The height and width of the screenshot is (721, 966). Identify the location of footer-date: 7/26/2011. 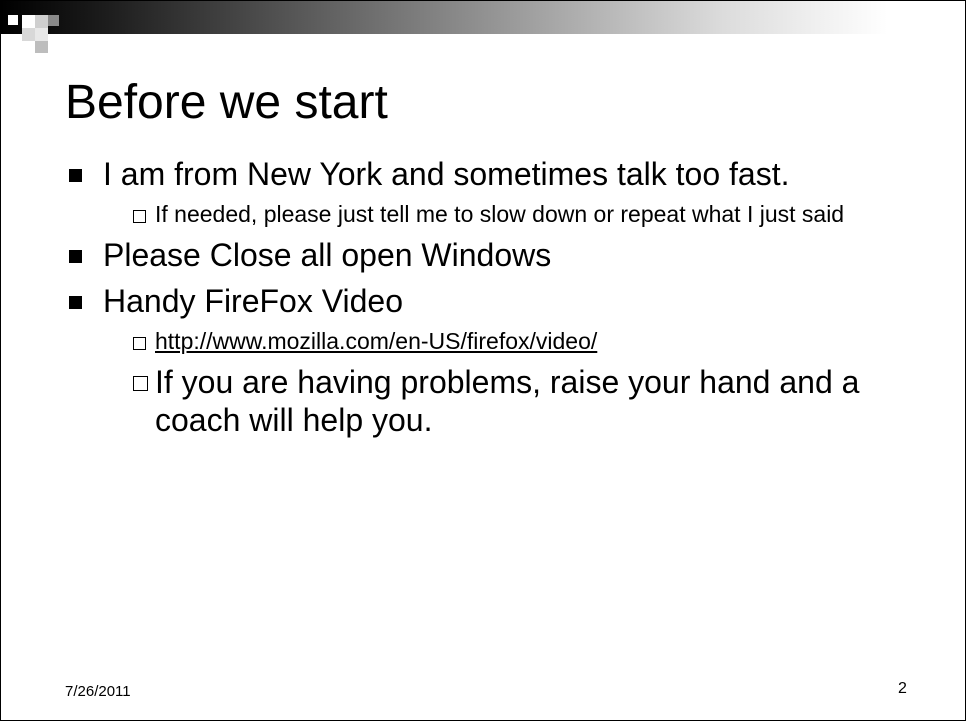
(98, 691).